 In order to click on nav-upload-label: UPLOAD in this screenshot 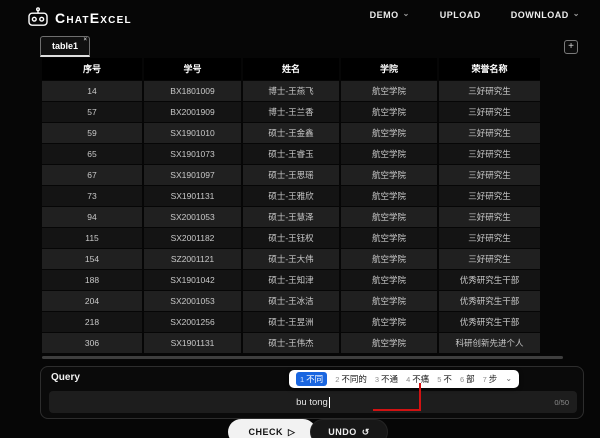, I will do `click(460, 15)`.